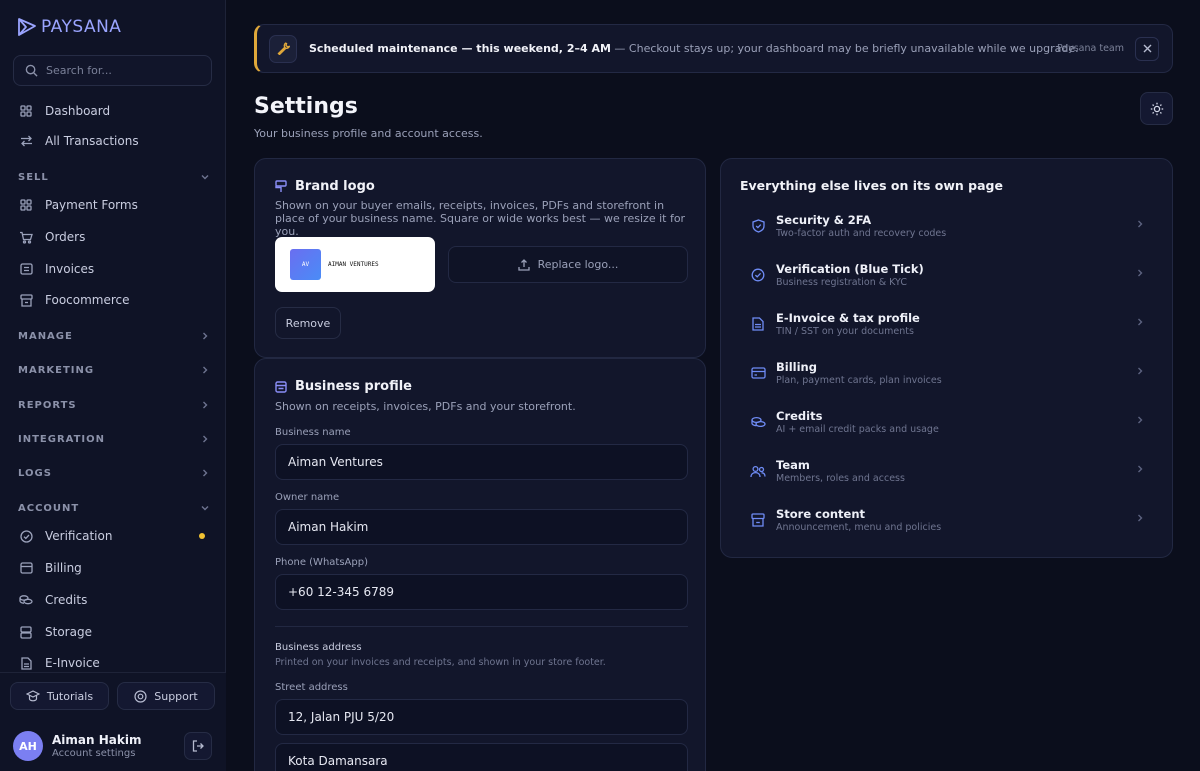 This screenshot has width=1200, height=771. What do you see at coordinates (311, 687) in the screenshot?
I see `street-address-label: Street address` at bounding box center [311, 687].